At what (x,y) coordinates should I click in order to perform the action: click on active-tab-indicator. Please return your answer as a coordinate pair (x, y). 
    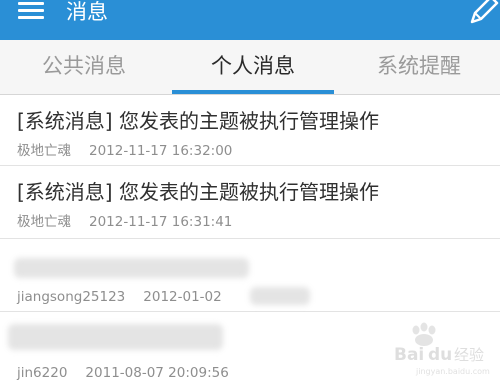
    Looking at the image, I should click on (253, 92).